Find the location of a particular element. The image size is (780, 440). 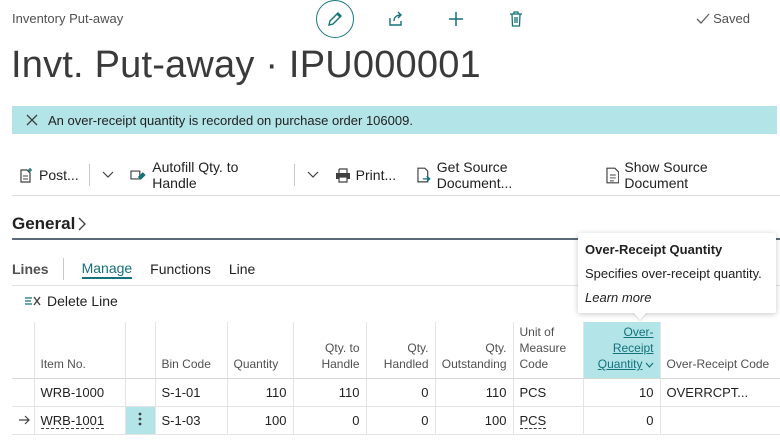

post-dropdown is located at coordinates (108, 175).